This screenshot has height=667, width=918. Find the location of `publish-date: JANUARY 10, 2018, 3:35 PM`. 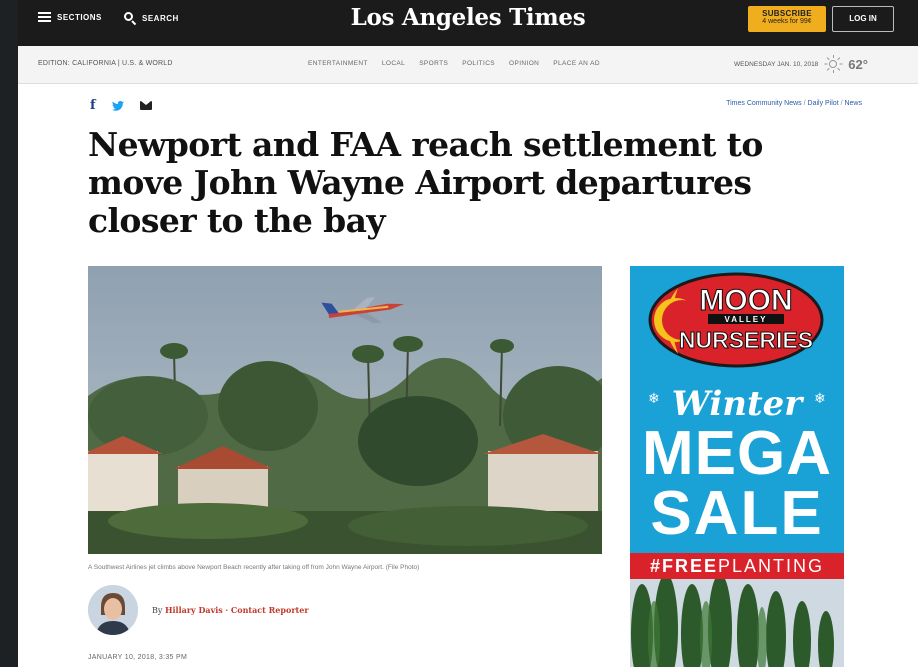

publish-date: JANUARY 10, 2018, 3:35 PM is located at coordinates (138, 657).